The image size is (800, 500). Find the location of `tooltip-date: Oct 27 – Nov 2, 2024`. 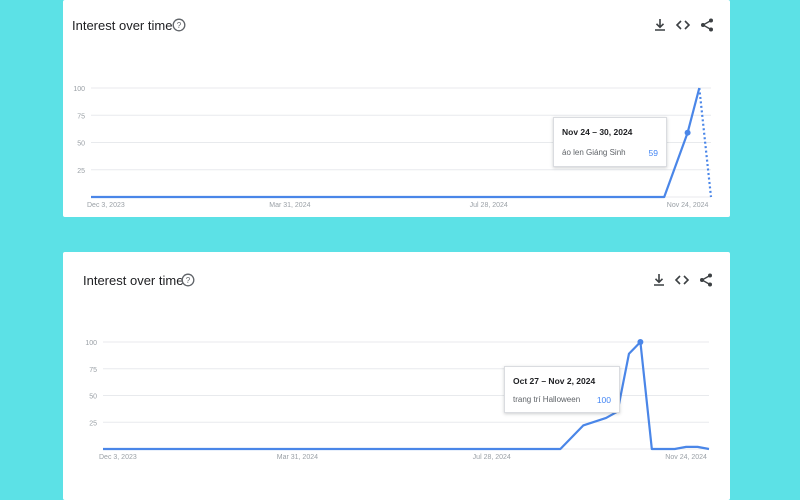

tooltip-date: Oct 27 – Nov 2, 2024 is located at coordinates (554, 381).